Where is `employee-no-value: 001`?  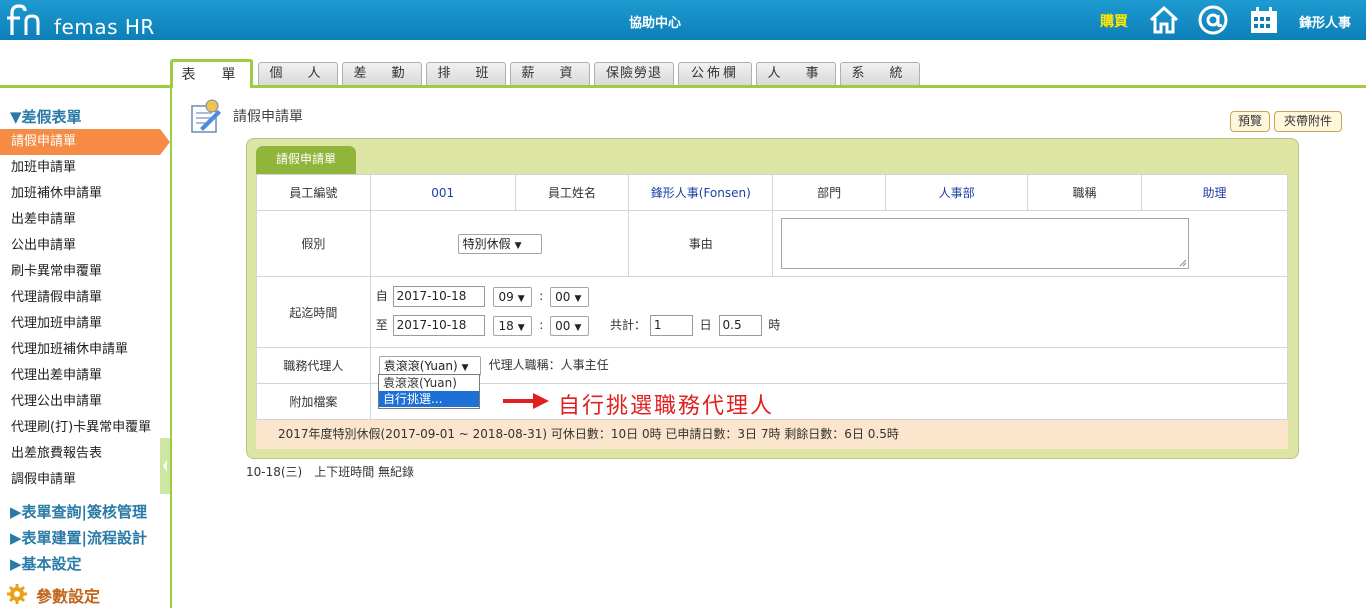
employee-no-value: 001 is located at coordinates (442, 192).